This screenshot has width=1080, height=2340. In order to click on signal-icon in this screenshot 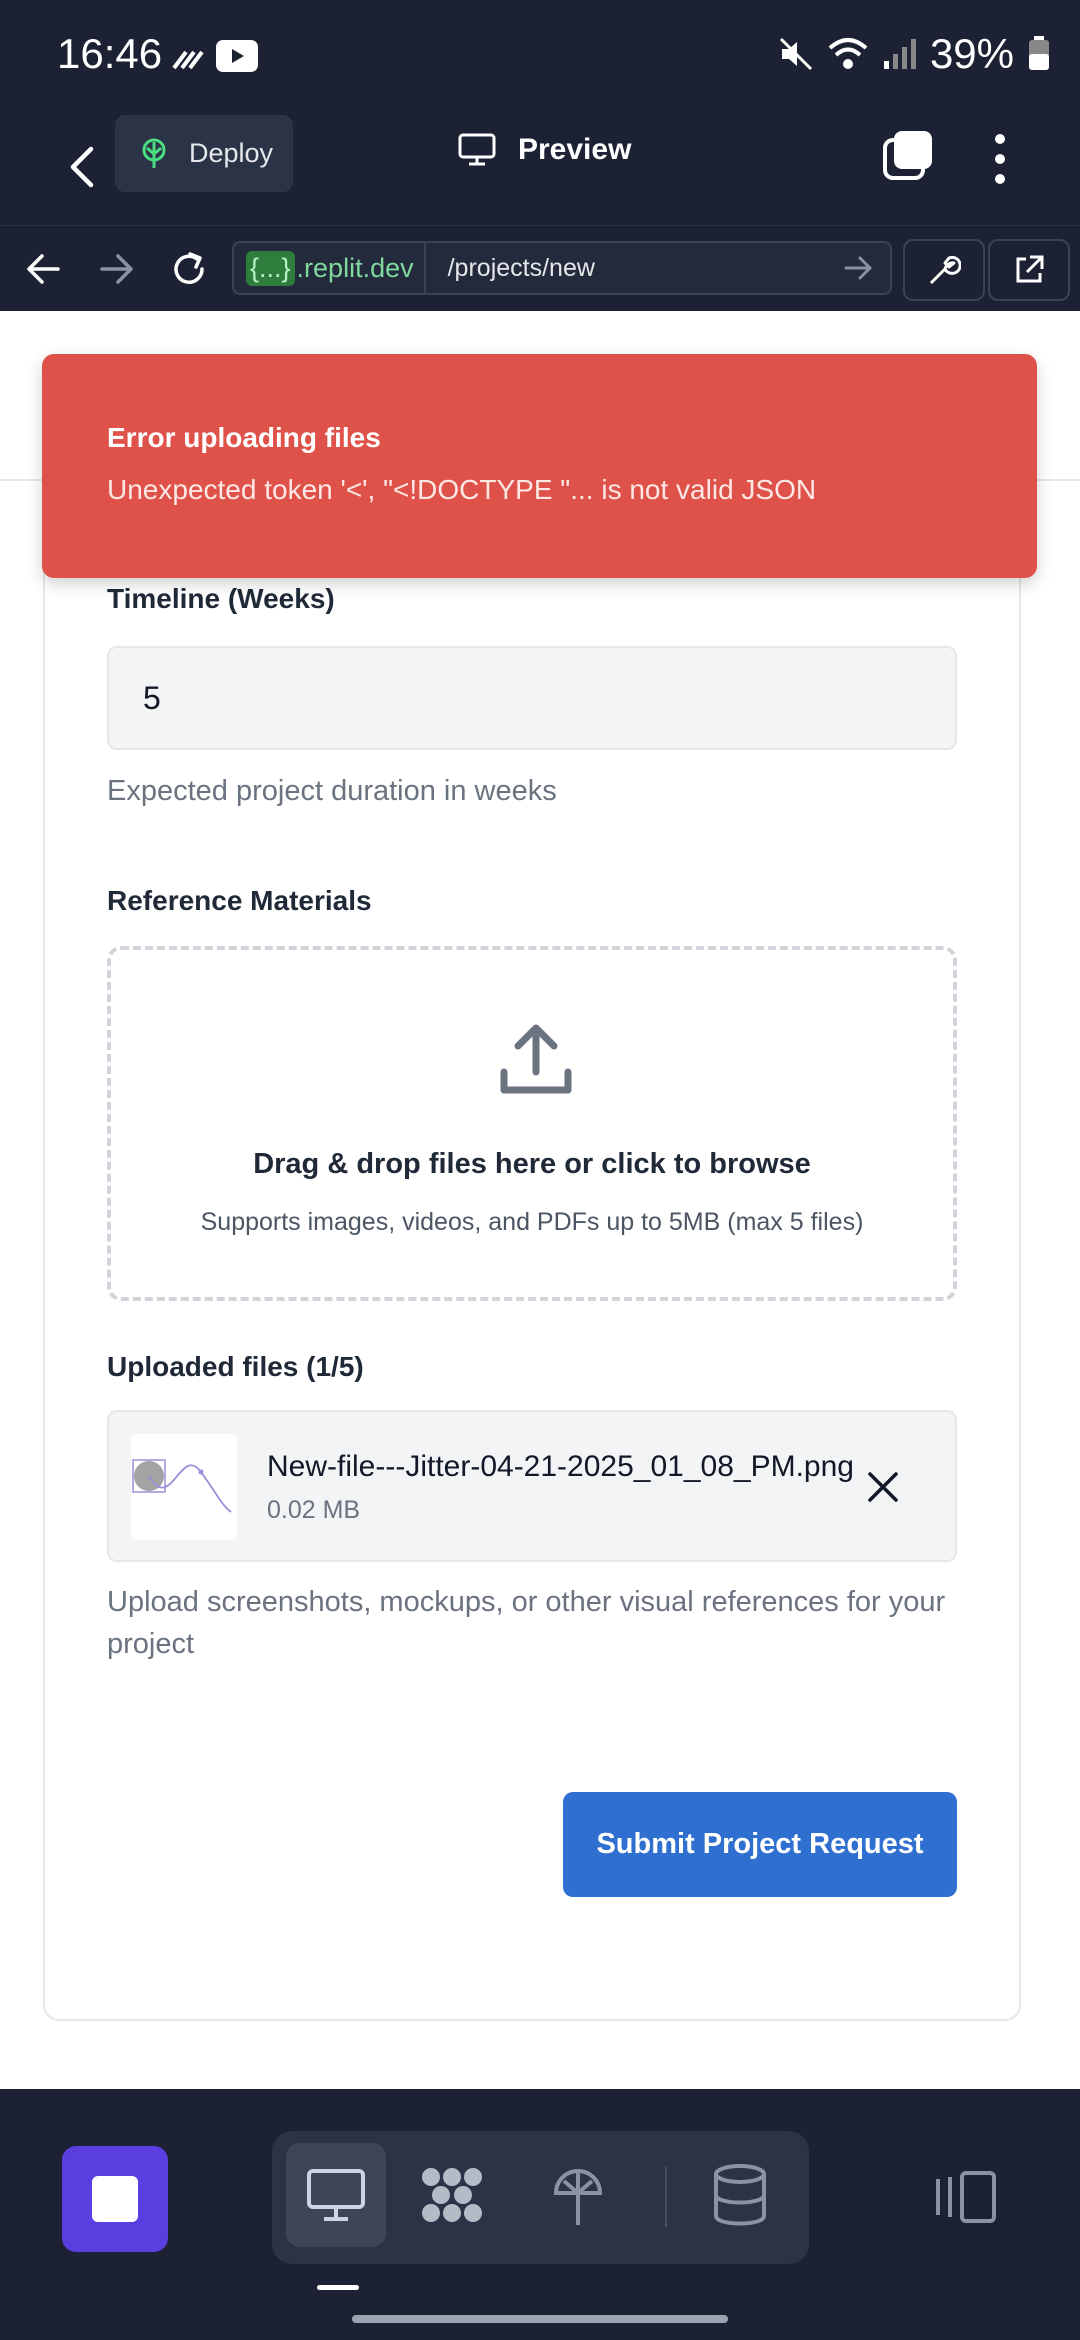, I will do `click(899, 54)`.